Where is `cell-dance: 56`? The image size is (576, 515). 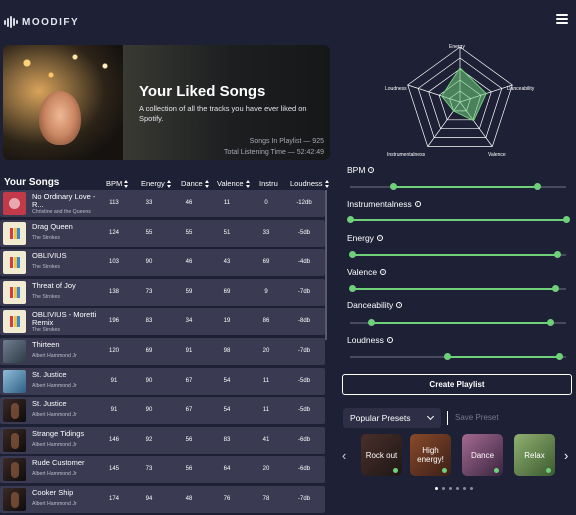 cell-dance: 56 is located at coordinates (189, 469).